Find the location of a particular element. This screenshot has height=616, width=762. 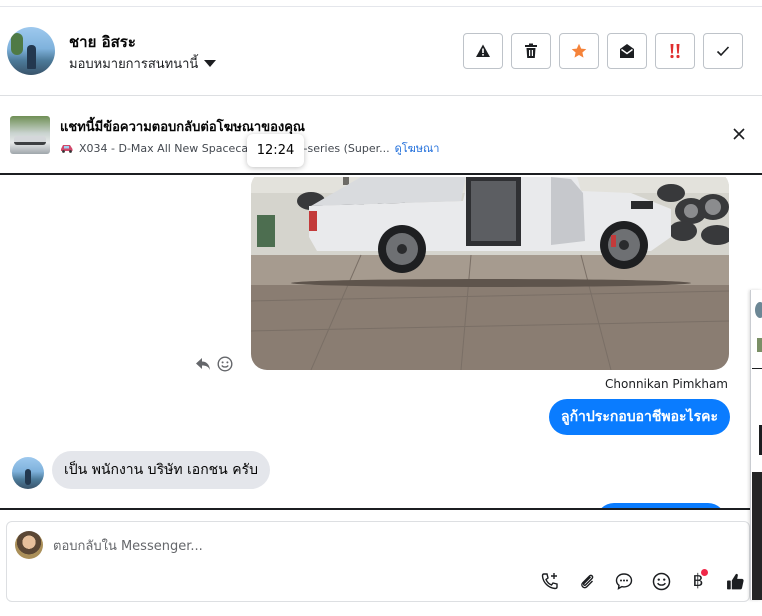

phone-plus-icon is located at coordinates (549, 581).